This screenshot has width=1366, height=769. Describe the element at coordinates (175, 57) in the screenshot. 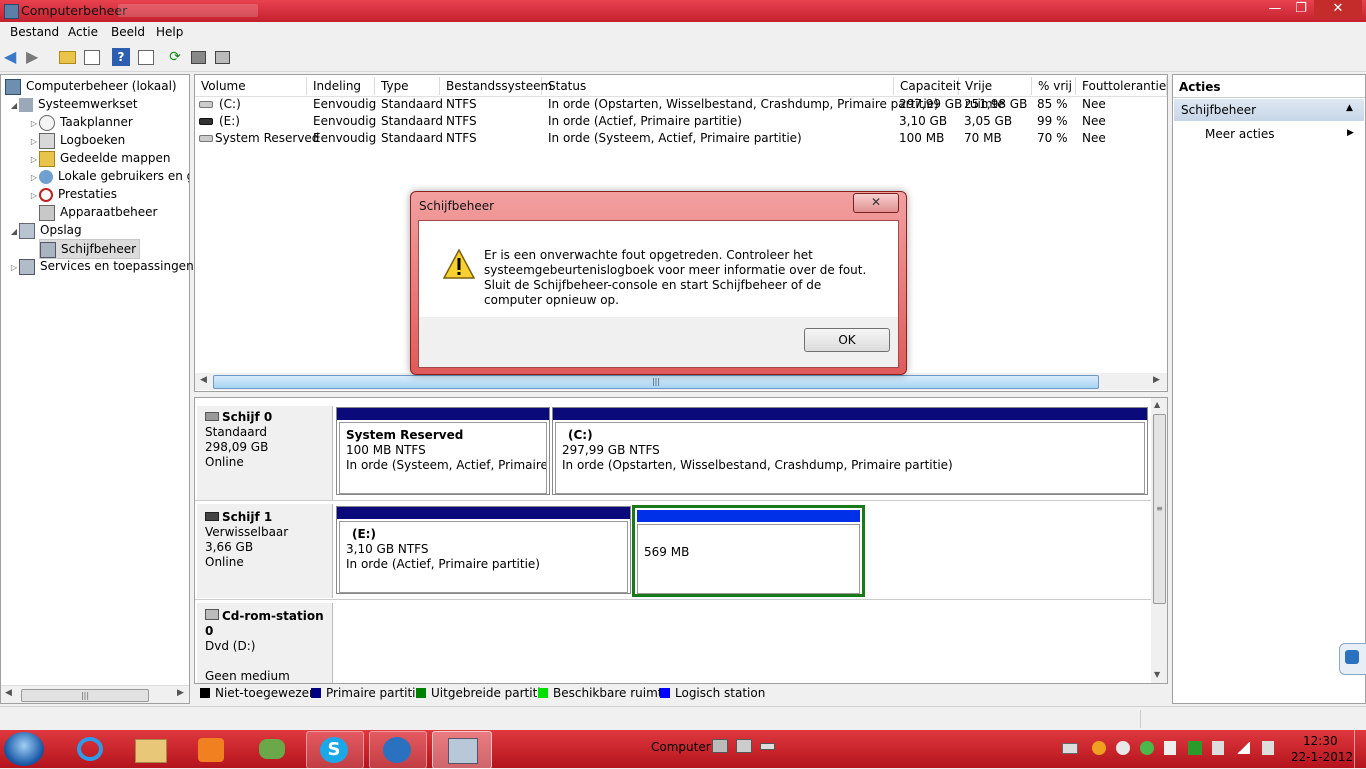

I see `refresh-icon: ⟳` at that location.